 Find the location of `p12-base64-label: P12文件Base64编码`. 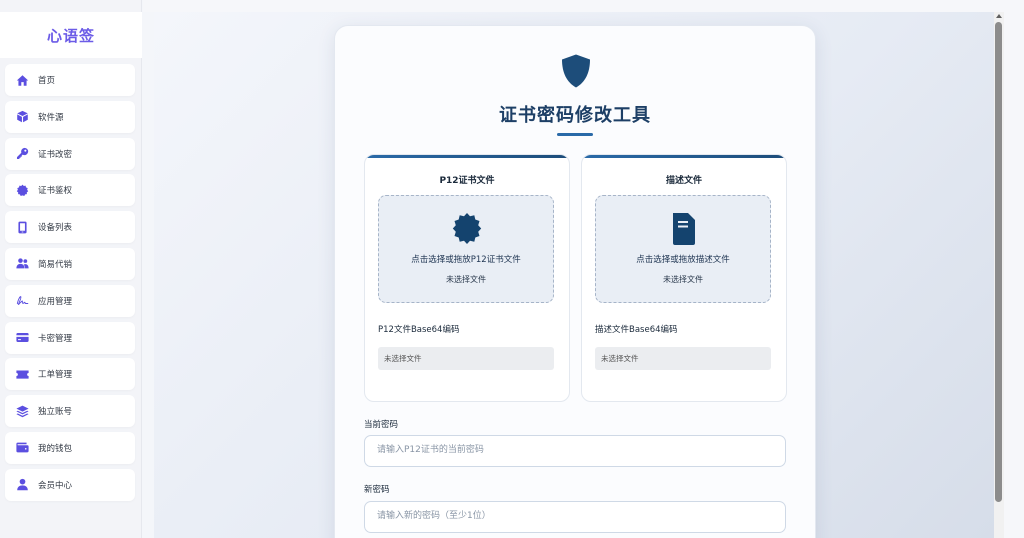

p12-base64-label: P12文件Base64编码 is located at coordinates (419, 330).